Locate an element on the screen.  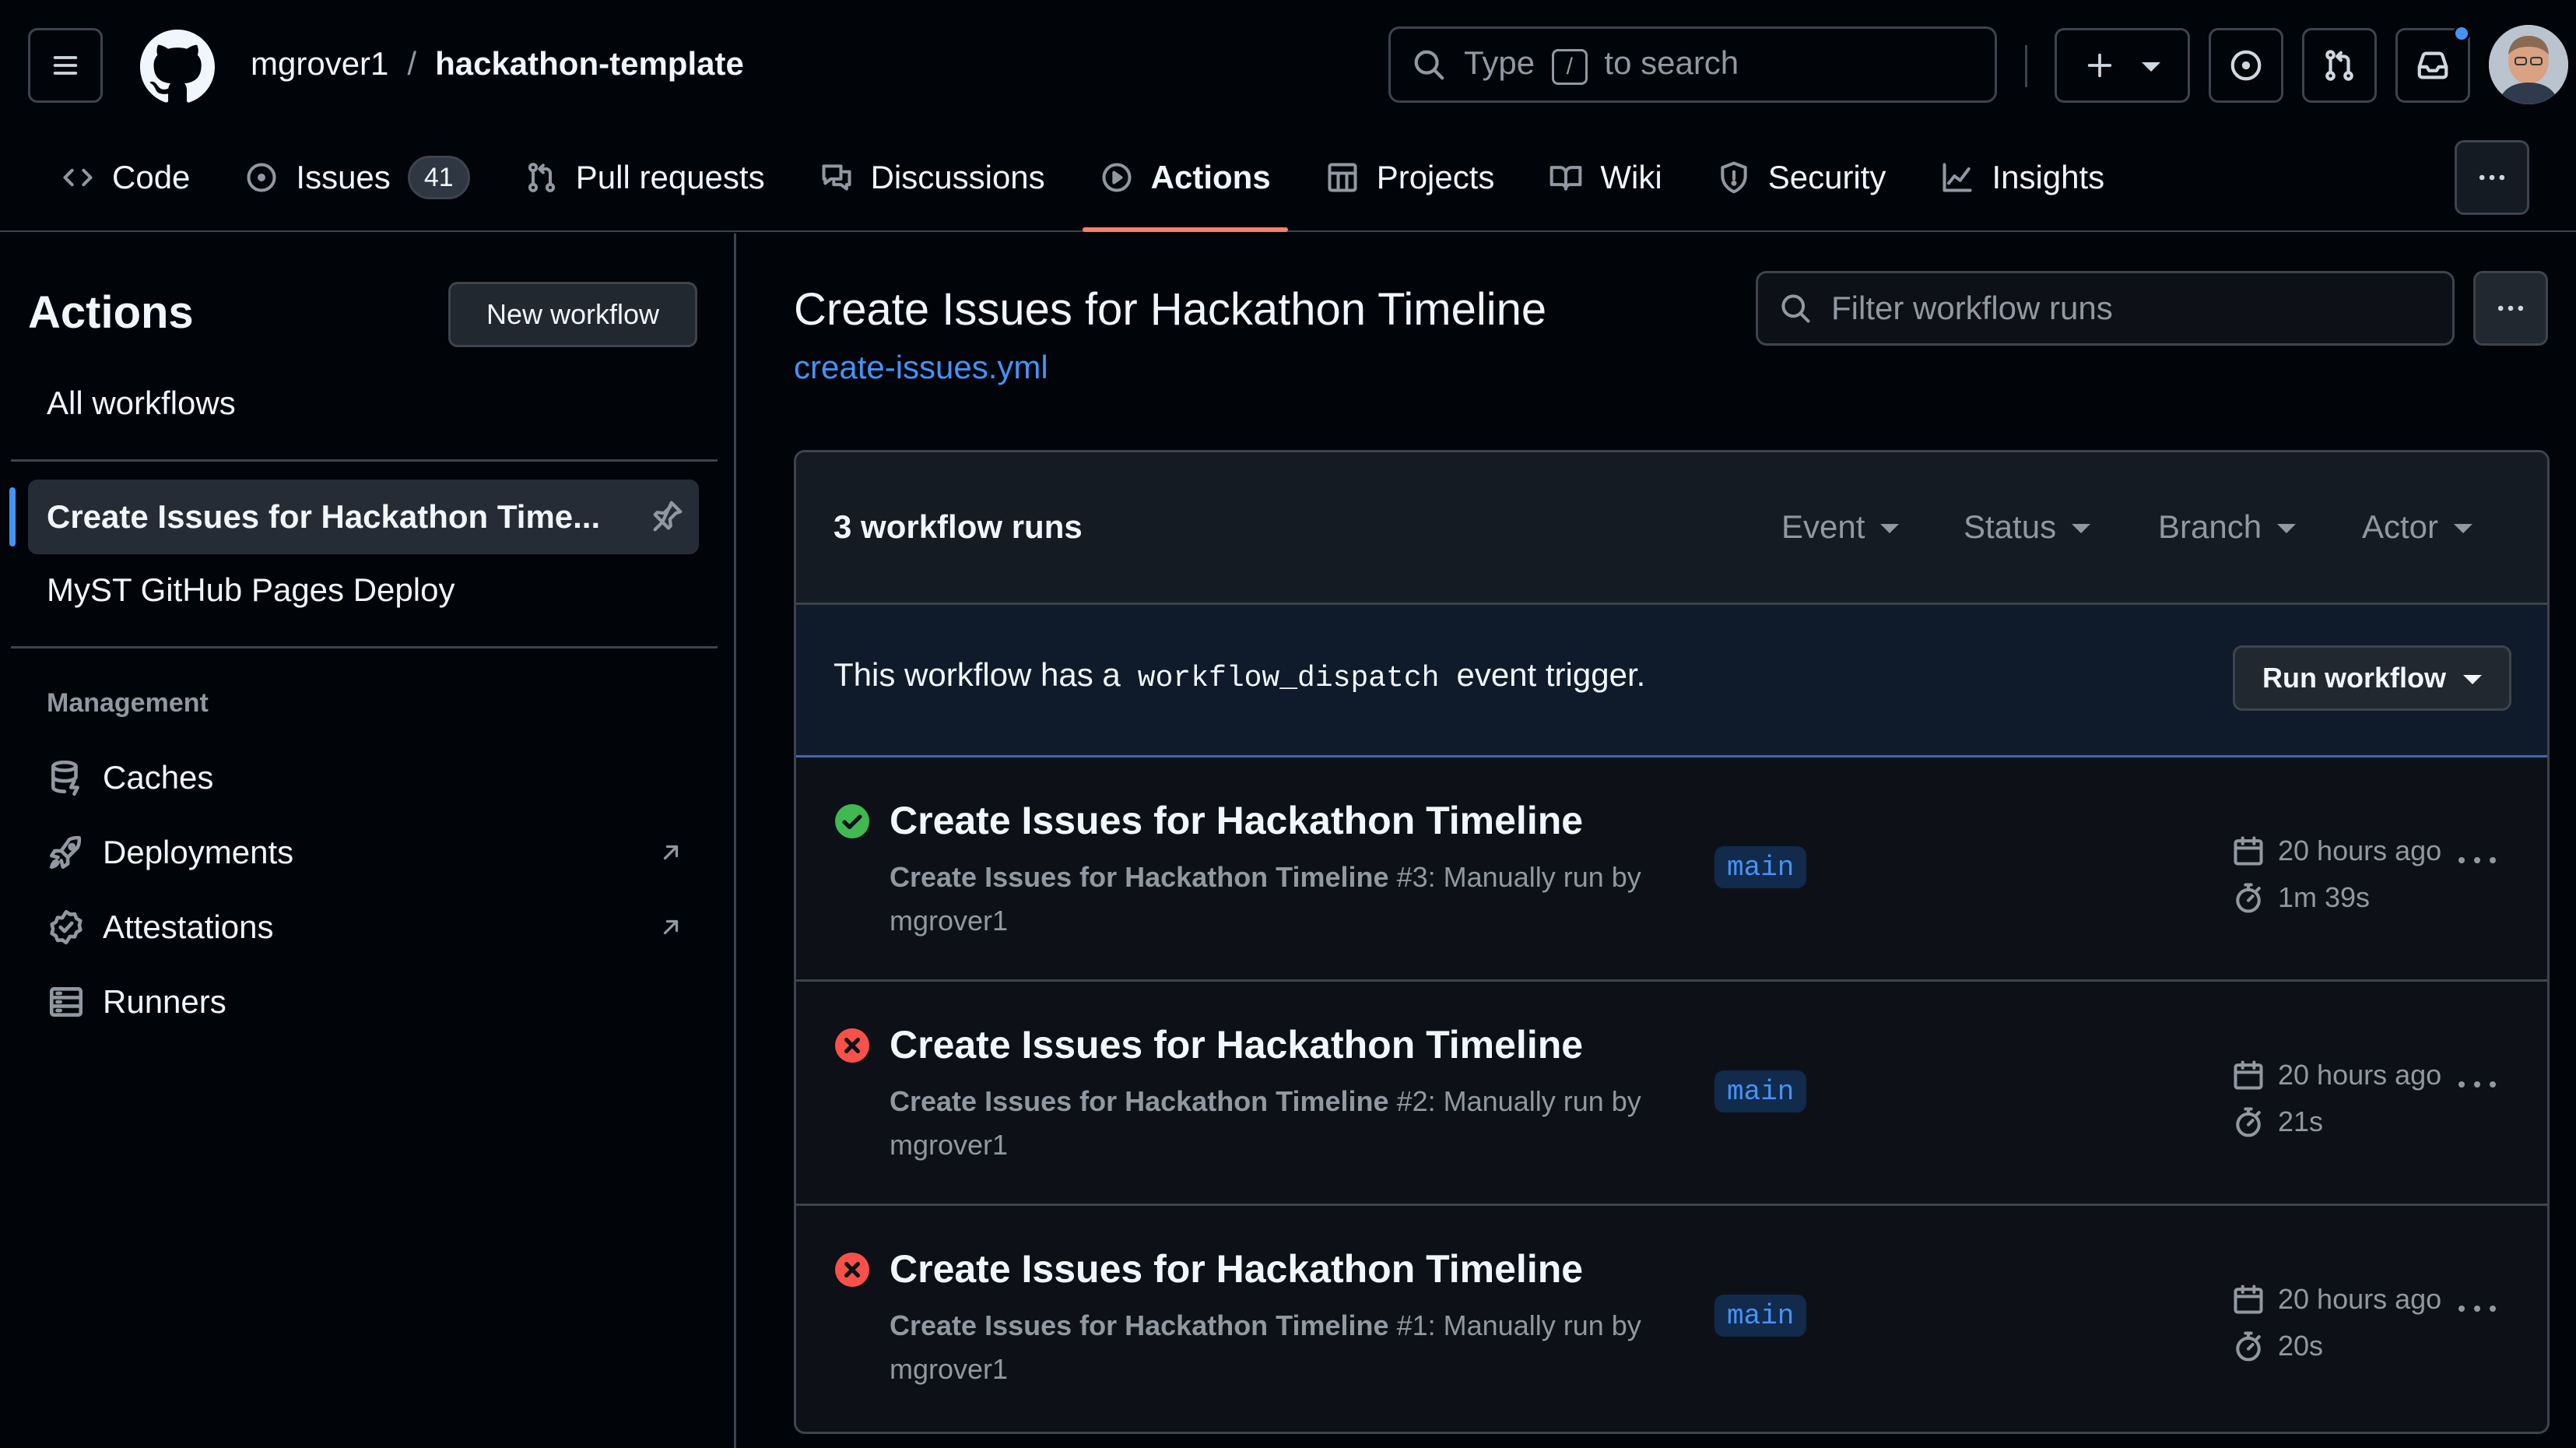
tab-projects: Projects is located at coordinates (1410, 177).